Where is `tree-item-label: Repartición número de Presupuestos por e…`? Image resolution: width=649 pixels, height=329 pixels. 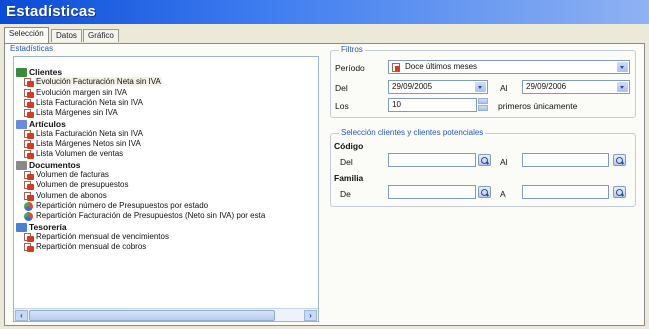 tree-item-label: Repartición número de Presupuestos por e… is located at coordinates (122, 205).